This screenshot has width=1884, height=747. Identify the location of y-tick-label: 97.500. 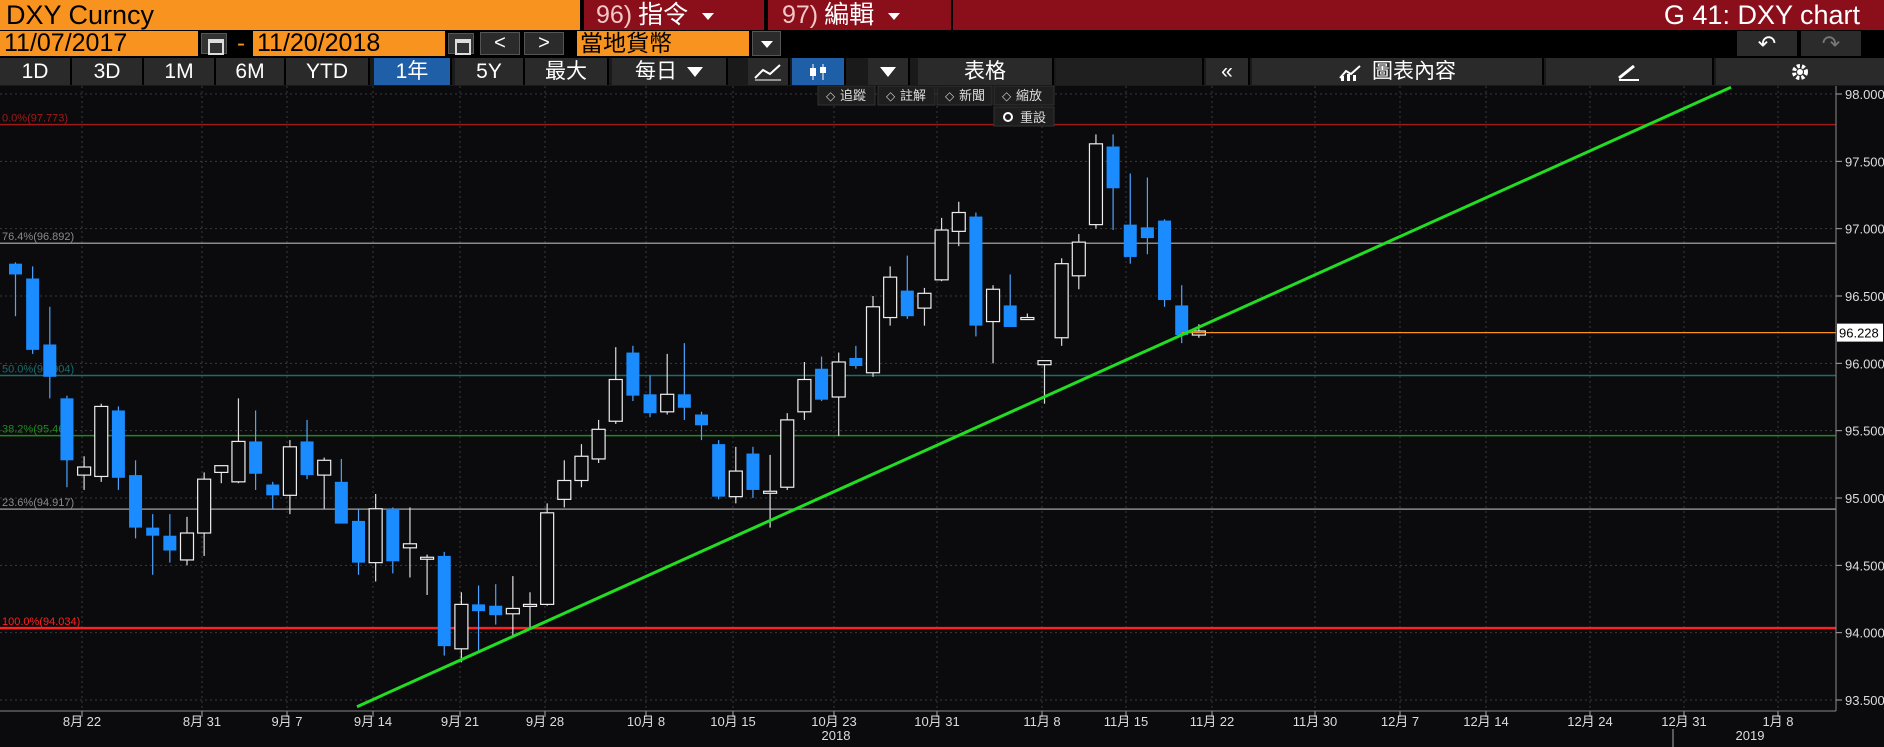
(1864, 161).